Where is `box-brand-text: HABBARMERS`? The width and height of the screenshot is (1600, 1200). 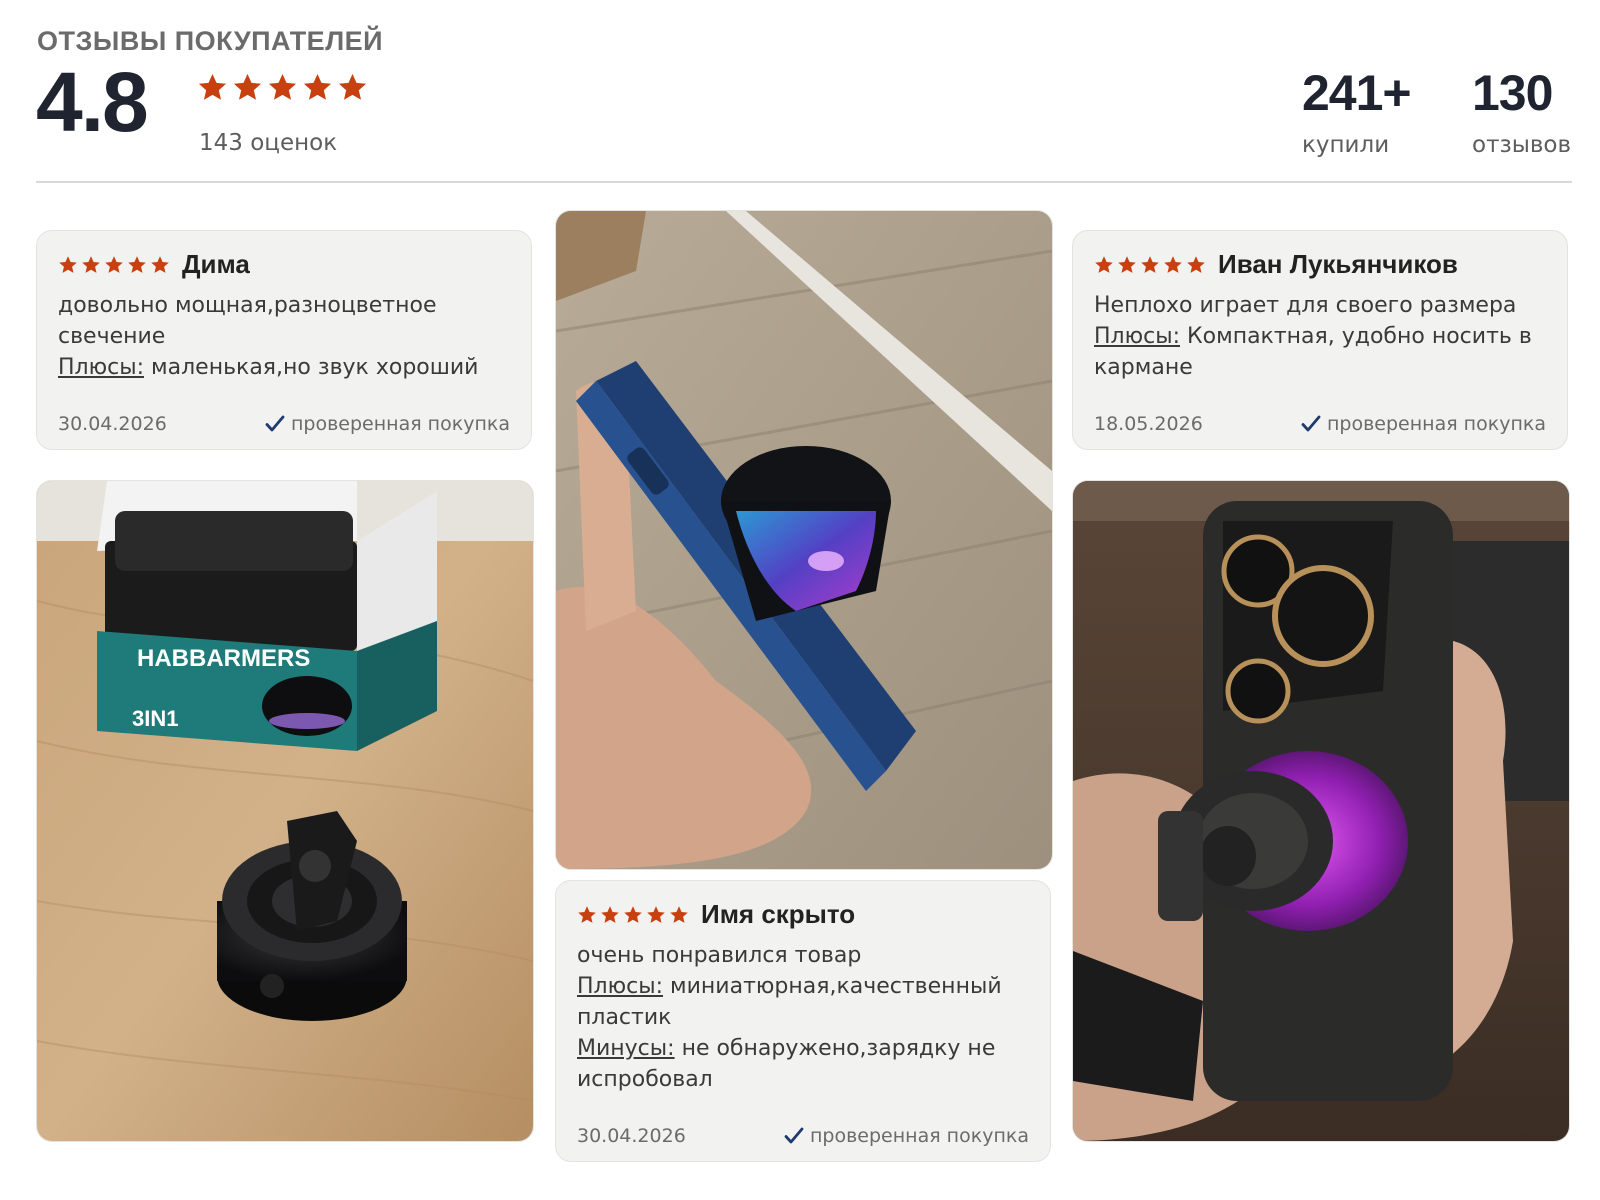
box-brand-text: HABBARMERS is located at coordinates (223, 658).